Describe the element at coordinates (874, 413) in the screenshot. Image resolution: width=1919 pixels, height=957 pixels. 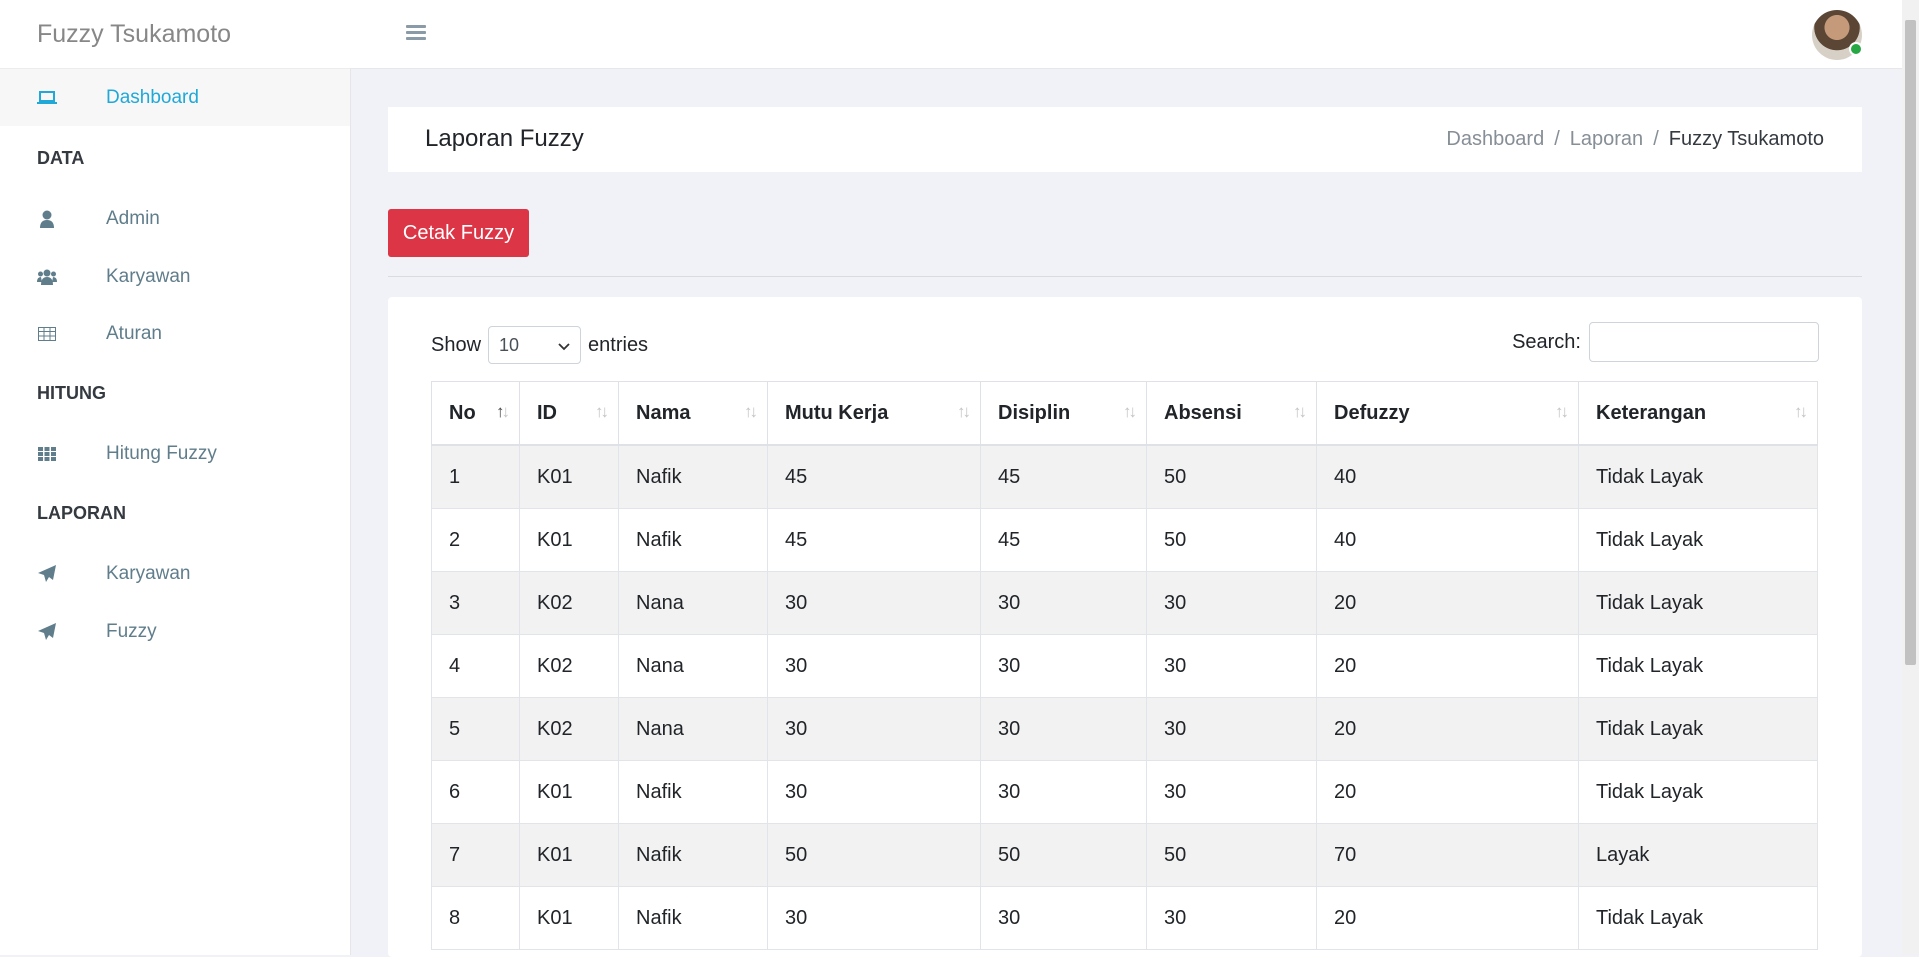
I see `column-header-mutu-kerja: Mutu Kerja ↑↓` at that location.